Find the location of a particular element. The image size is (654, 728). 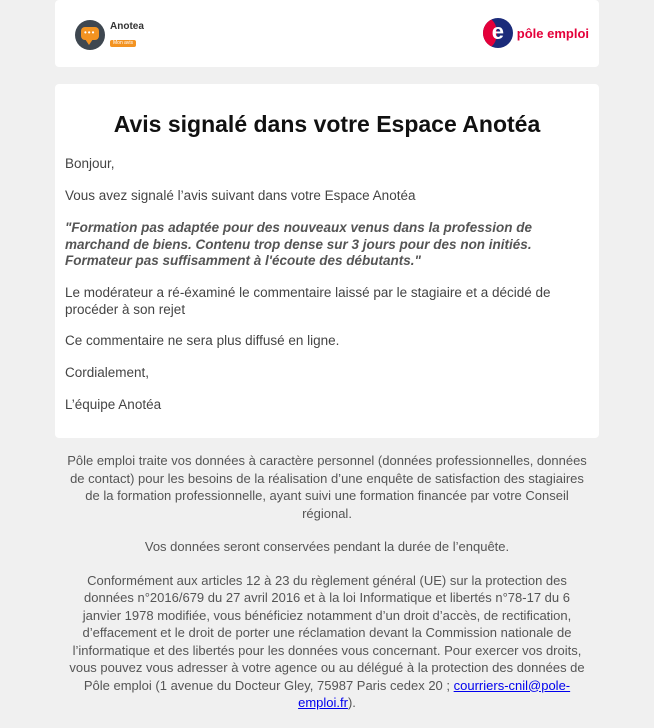

closing-text: Cordialement, is located at coordinates (107, 372).